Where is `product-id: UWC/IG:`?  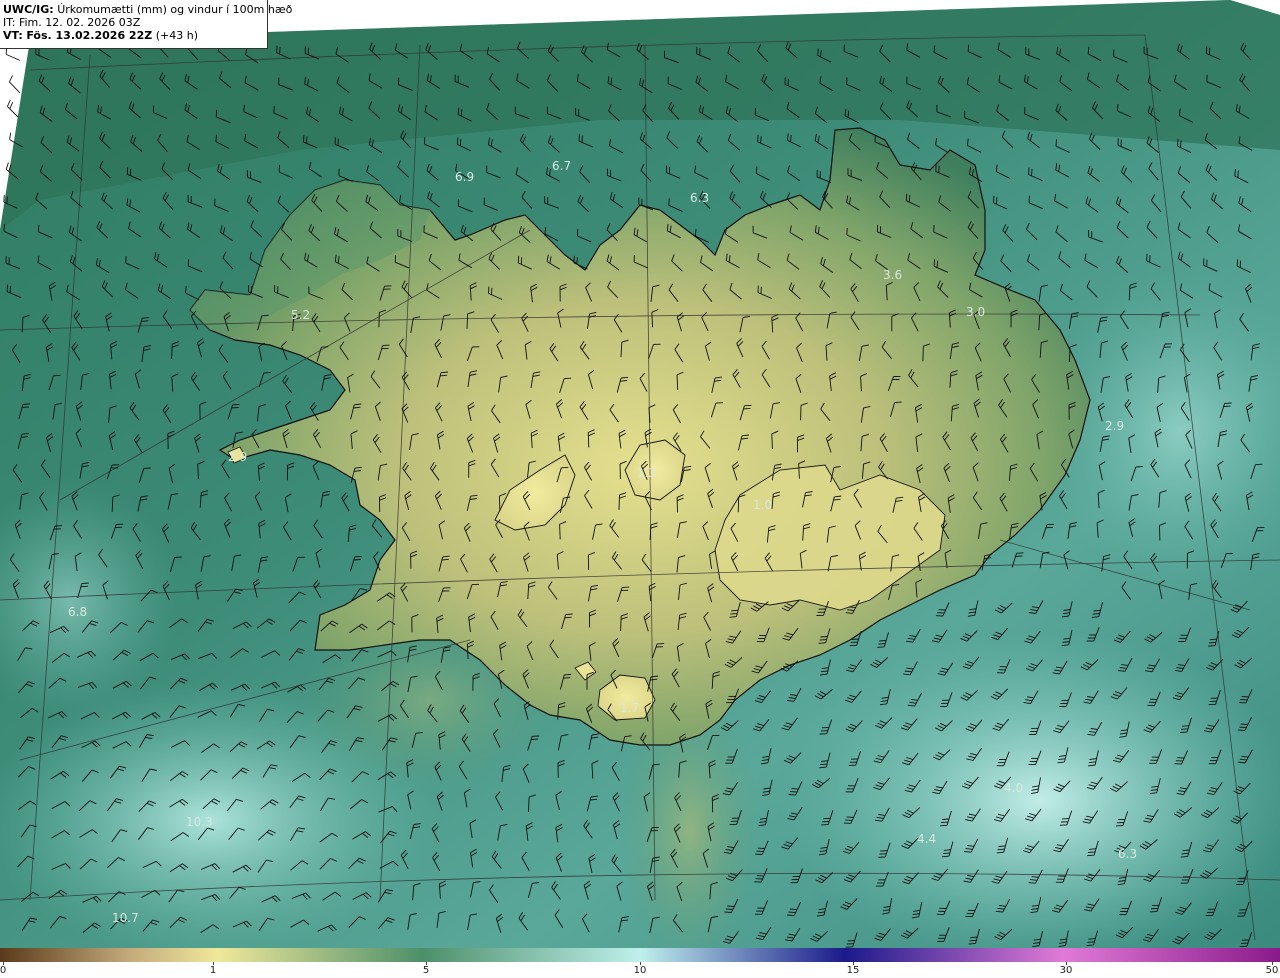
product-id: UWC/IG: is located at coordinates (28, 9).